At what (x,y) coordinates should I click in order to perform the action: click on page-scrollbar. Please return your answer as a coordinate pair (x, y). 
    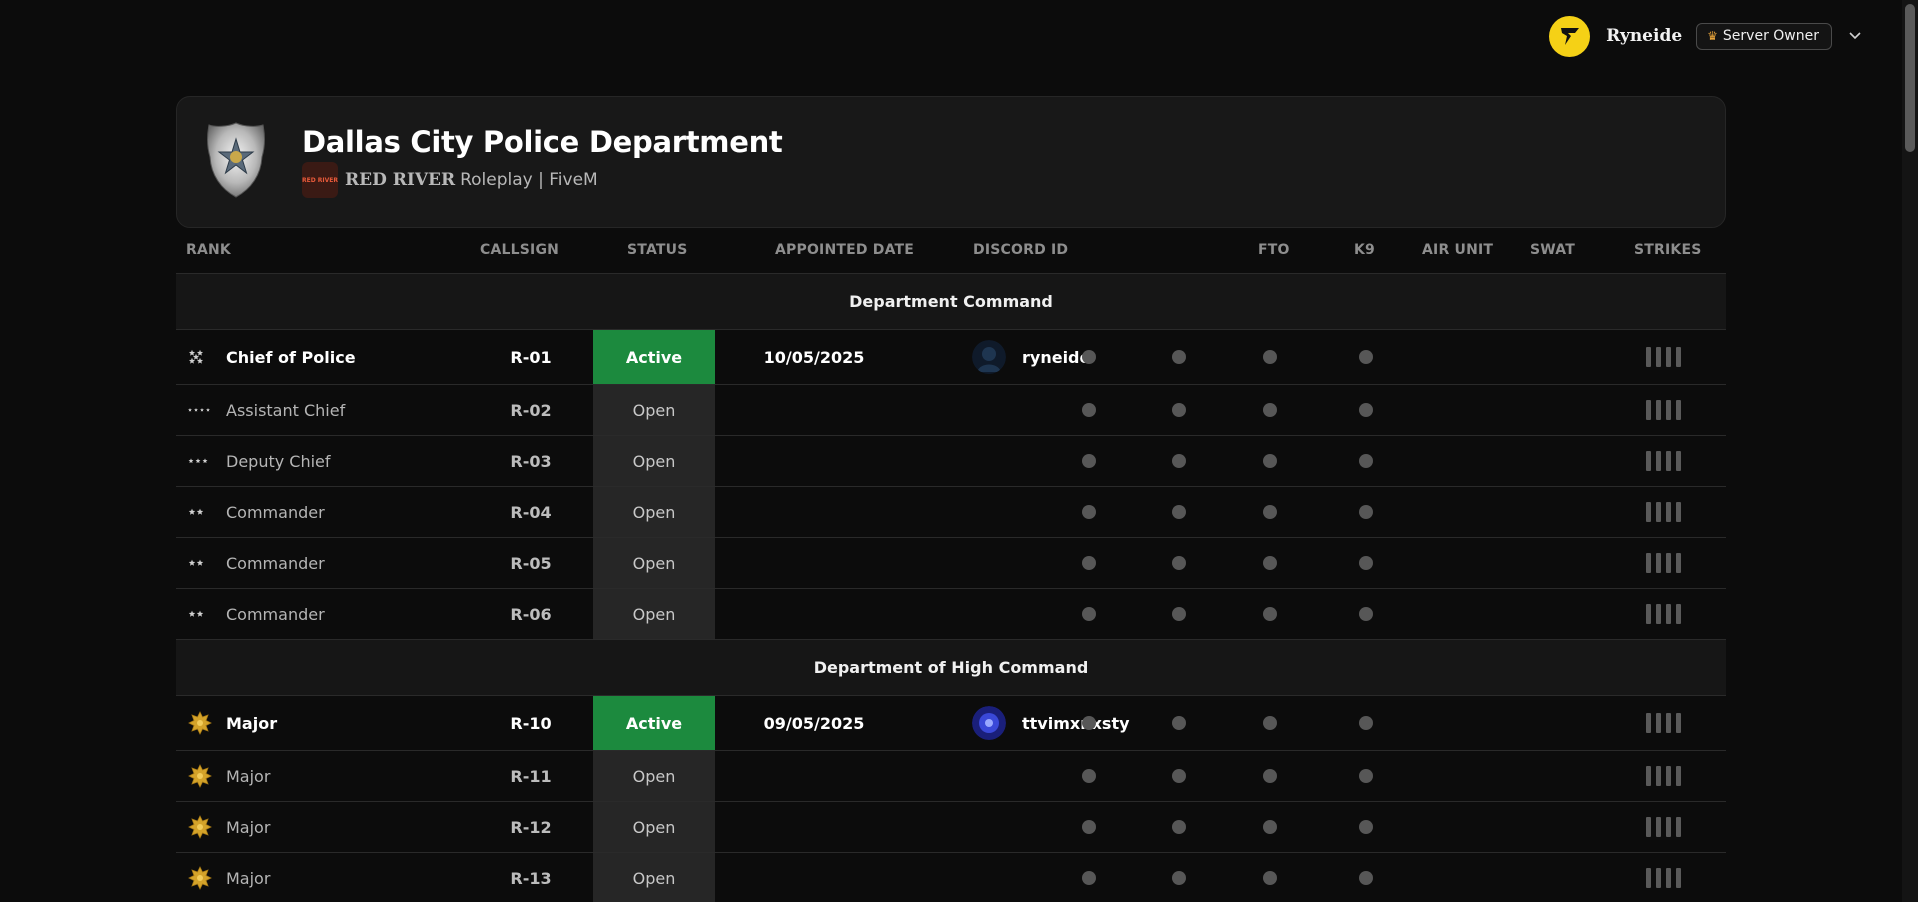
    Looking at the image, I should click on (1910, 451).